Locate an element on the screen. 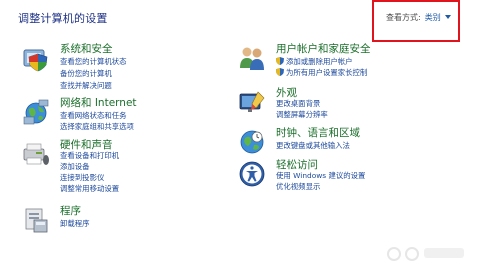 The height and width of the screenshot is (262, 480). category-user-accounts: 用户帐户和家庭安全 添加或删除用户帐户 为所有用户设置家长控制 is located at coordinates (348, 60).